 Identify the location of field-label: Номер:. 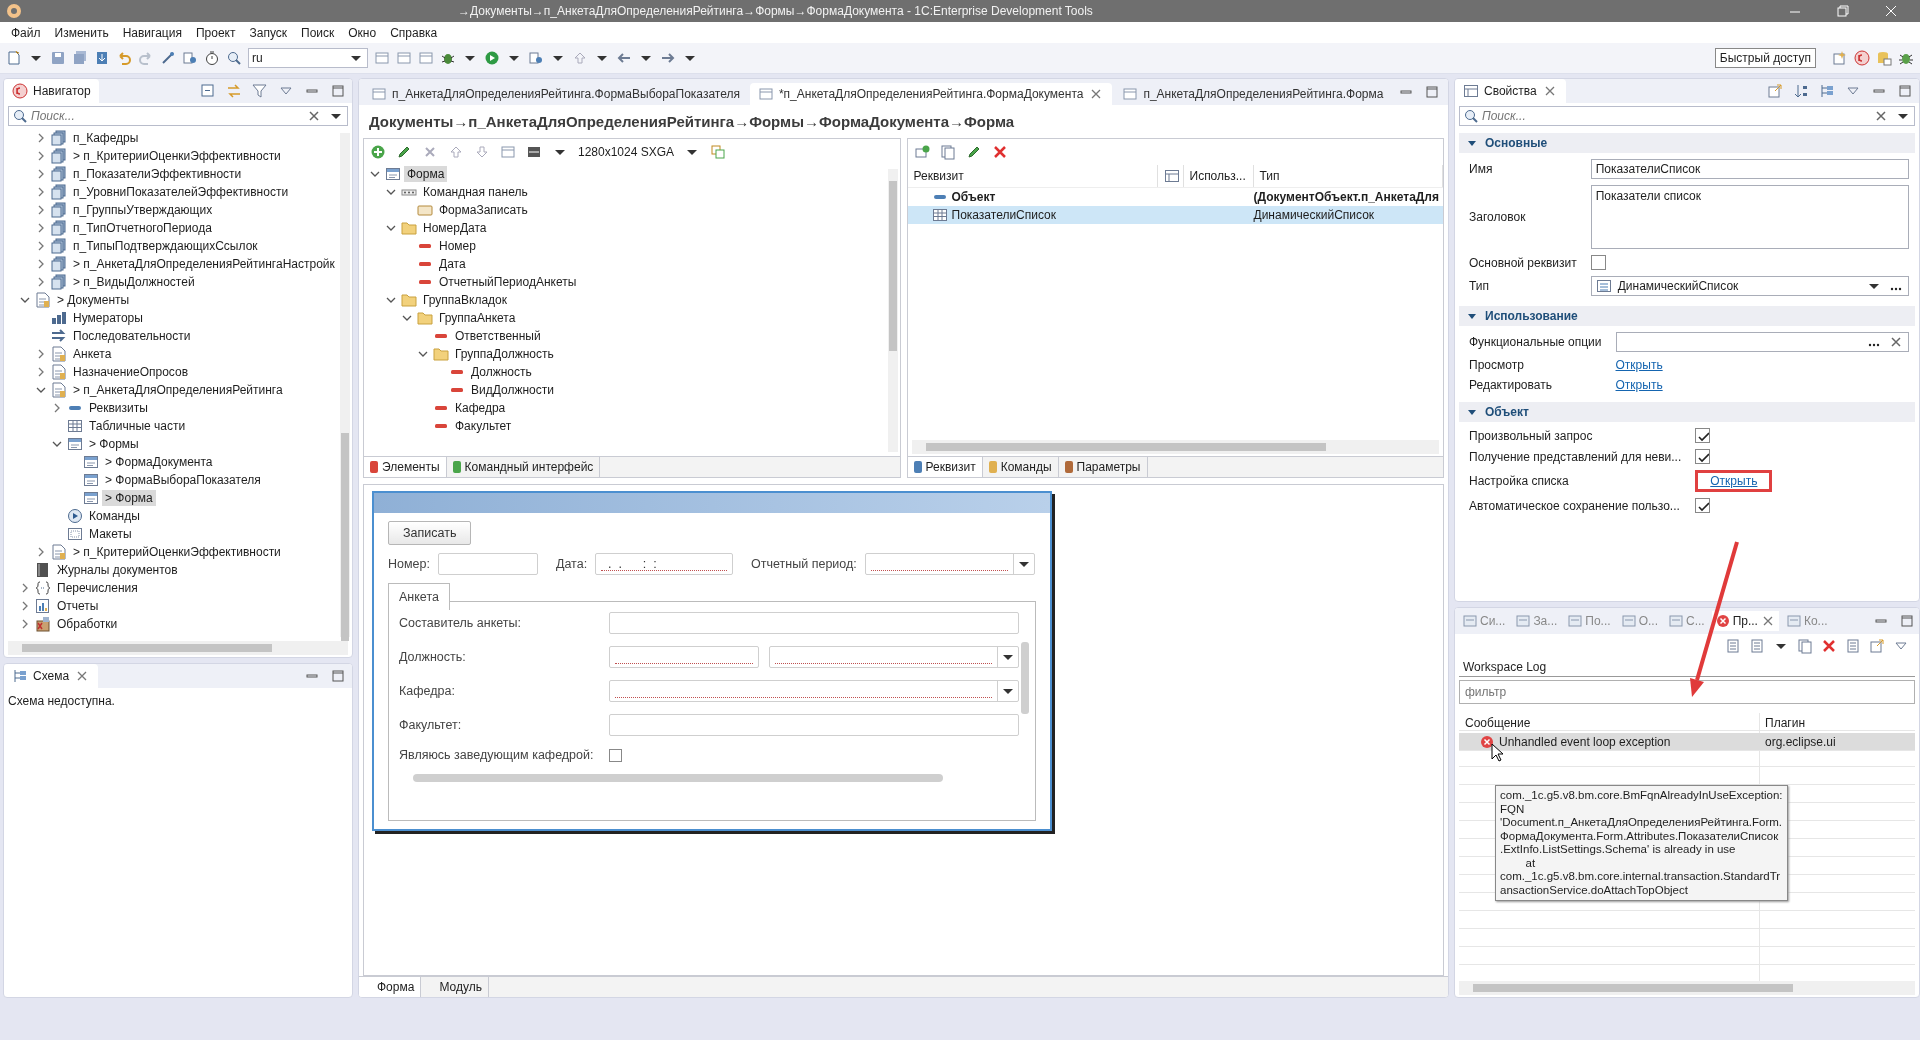
(409, 564).